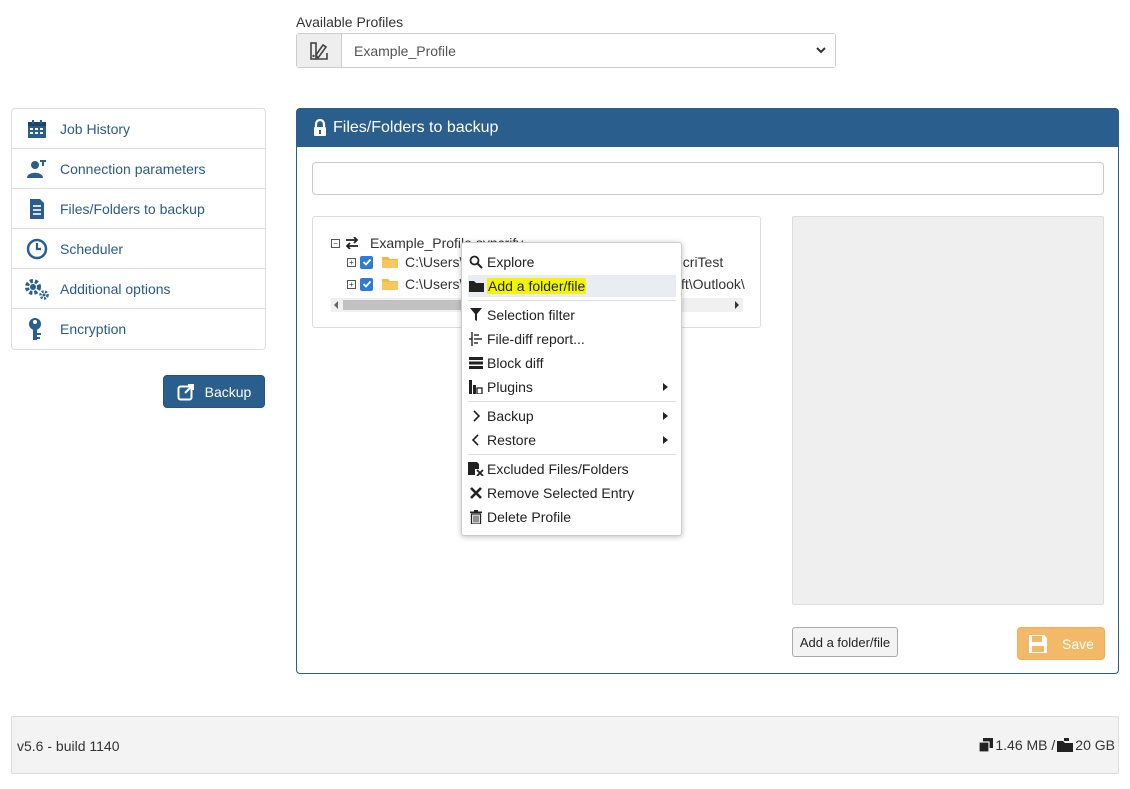 Image resolution: width=1130 pixels, height=789 pixels. Describe the element at coordinates (37, 329) in the screenshot. I see `key-icon` at that location.